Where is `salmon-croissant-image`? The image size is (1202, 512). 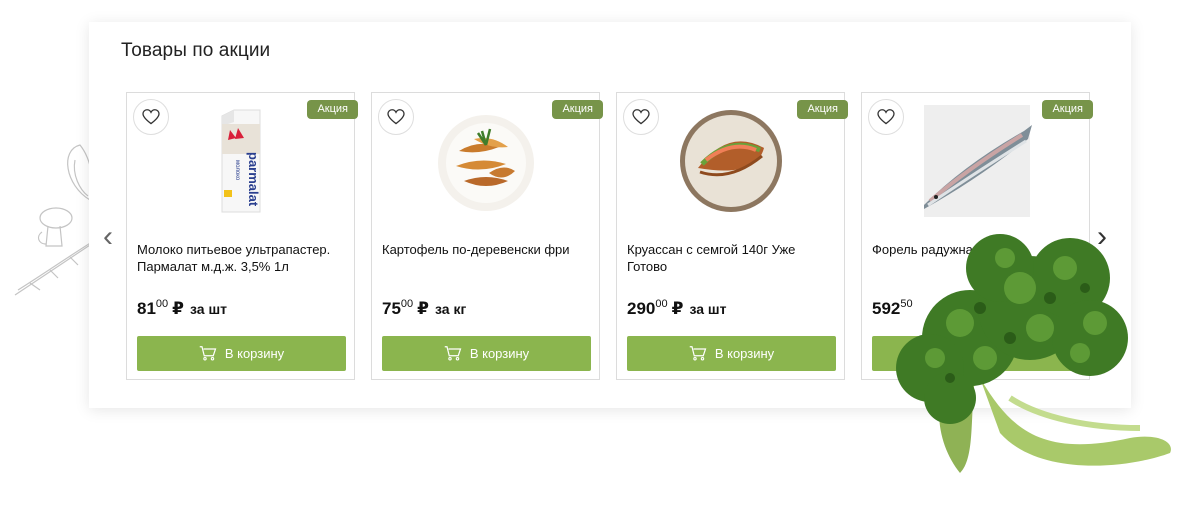 salmon-croissant-image is located at coordinates (731, 161).